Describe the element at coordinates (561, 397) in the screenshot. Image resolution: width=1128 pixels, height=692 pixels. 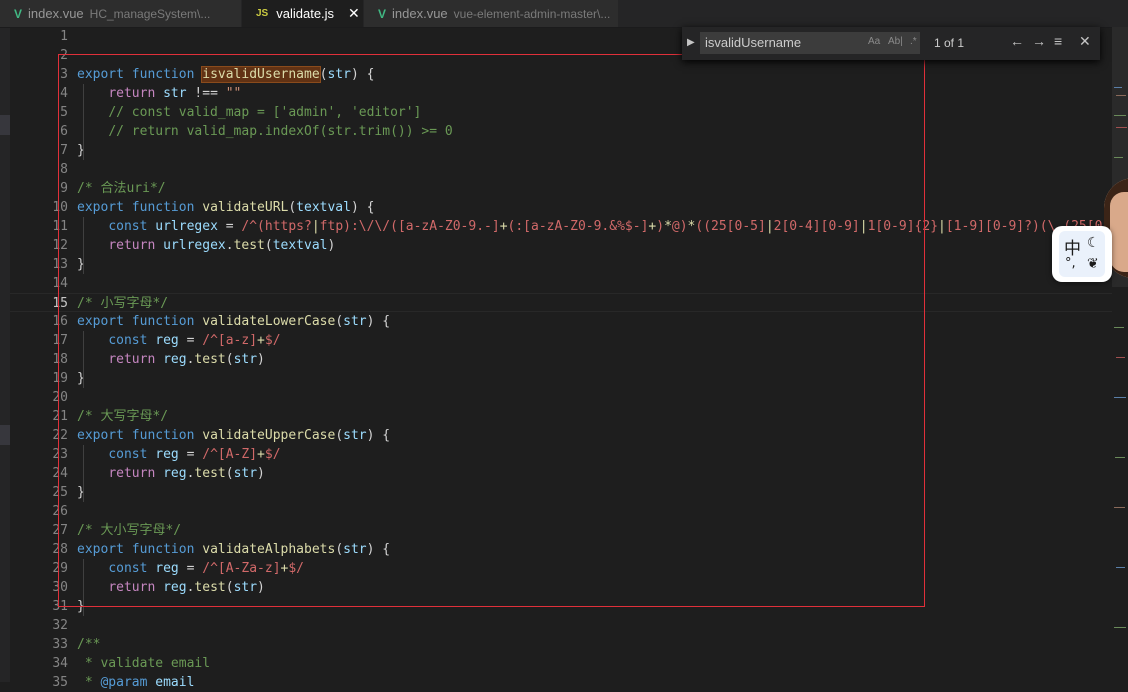
I see `code-line: 20` at that location.